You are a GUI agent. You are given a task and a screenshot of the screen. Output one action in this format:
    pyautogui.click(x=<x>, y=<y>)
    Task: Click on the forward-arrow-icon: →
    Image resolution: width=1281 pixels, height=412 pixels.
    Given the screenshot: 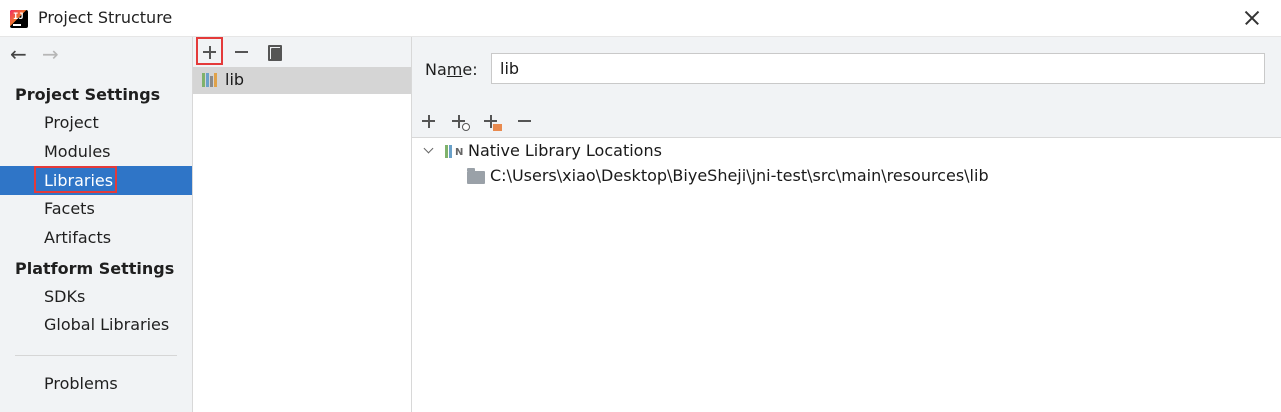 What is the action you would take?
    pyautogui.click(x=50, y=54)
    